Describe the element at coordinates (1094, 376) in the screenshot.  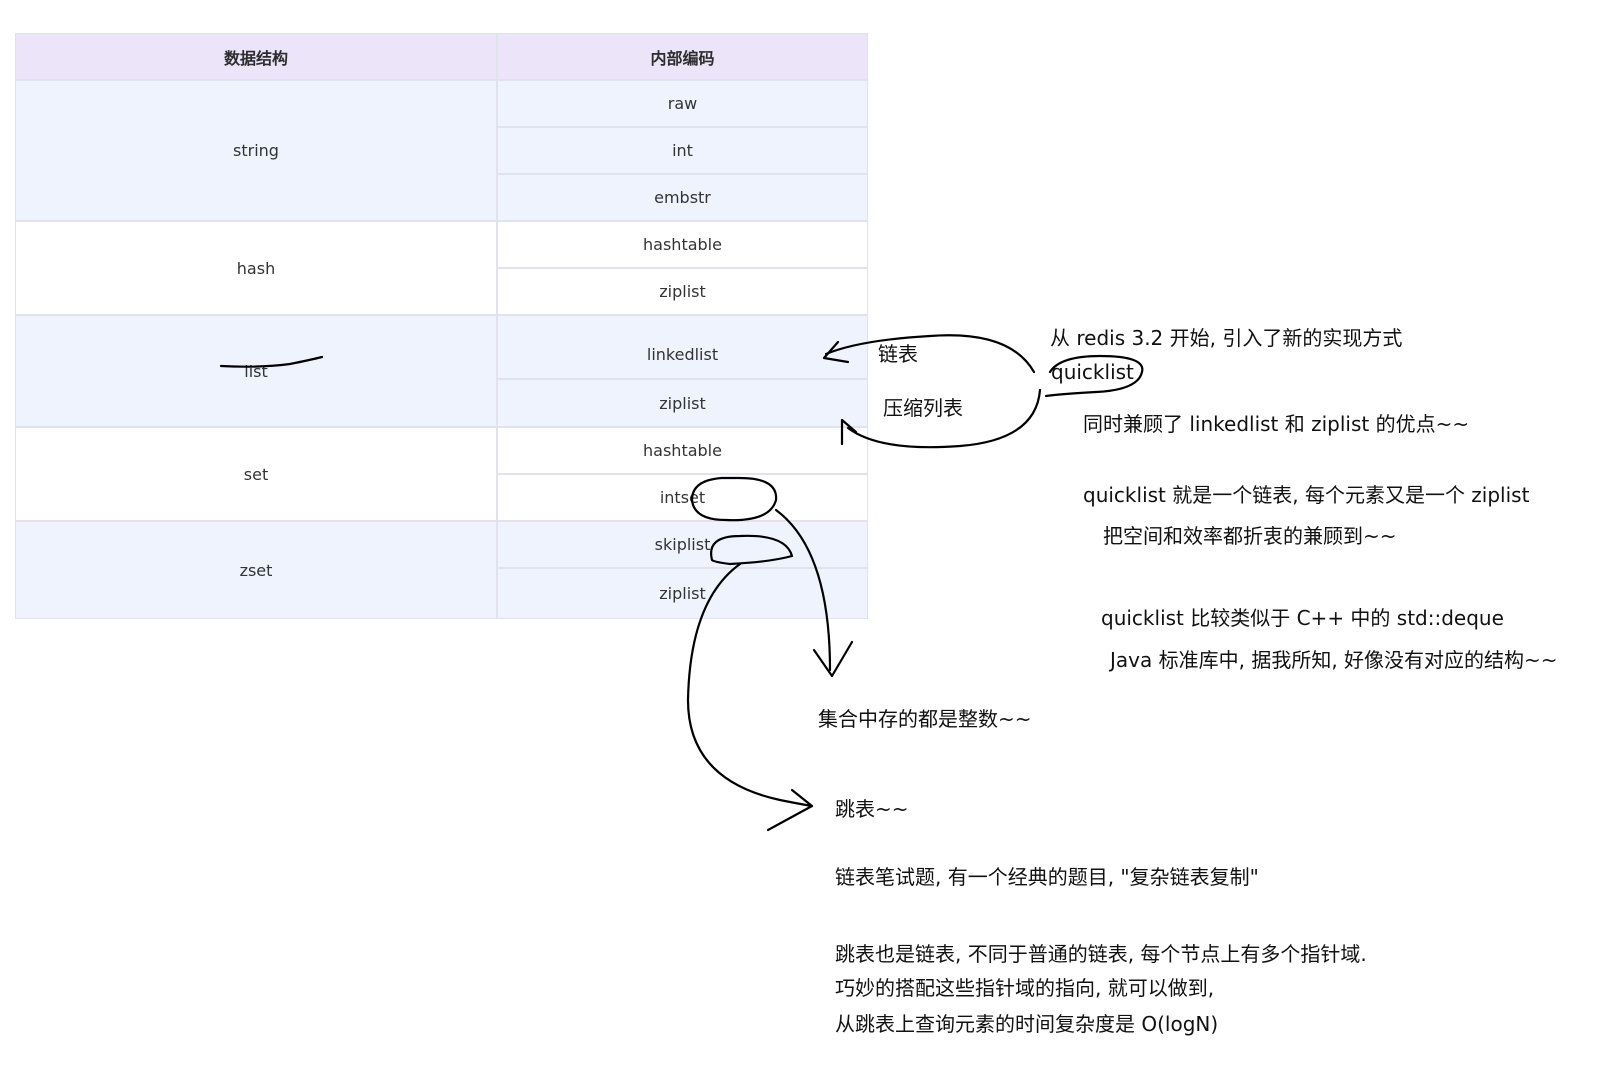
I see `quicklist-circle` at that location.